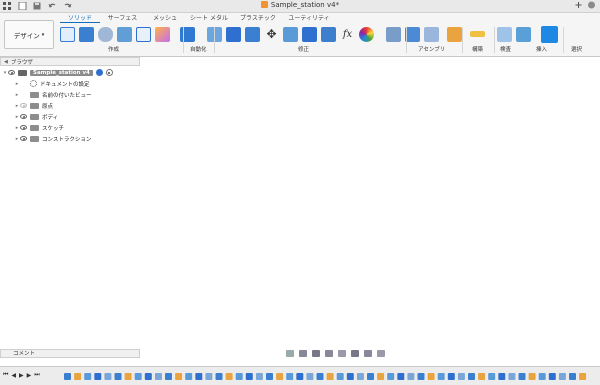  What do you see at coordinates (113, 49) in the screenshot?
I see `group-create: 作成` at bounding box center [113, 49].